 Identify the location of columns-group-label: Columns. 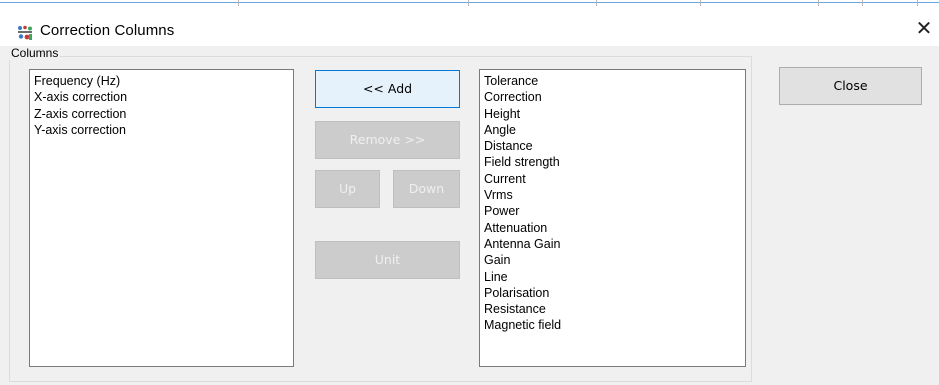
(35, 53).